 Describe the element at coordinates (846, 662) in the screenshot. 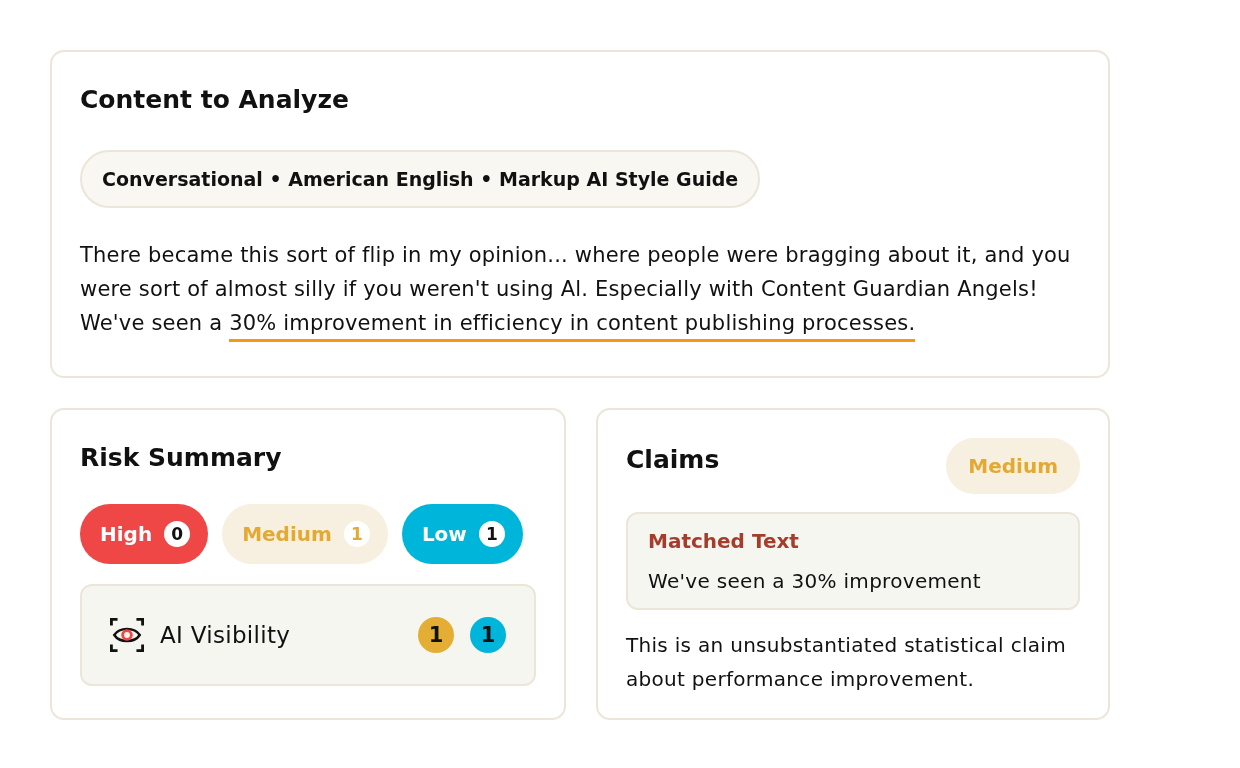

I see `claim-description: This is an unsubstantiated statistical claim about performance improvement.` at that location.